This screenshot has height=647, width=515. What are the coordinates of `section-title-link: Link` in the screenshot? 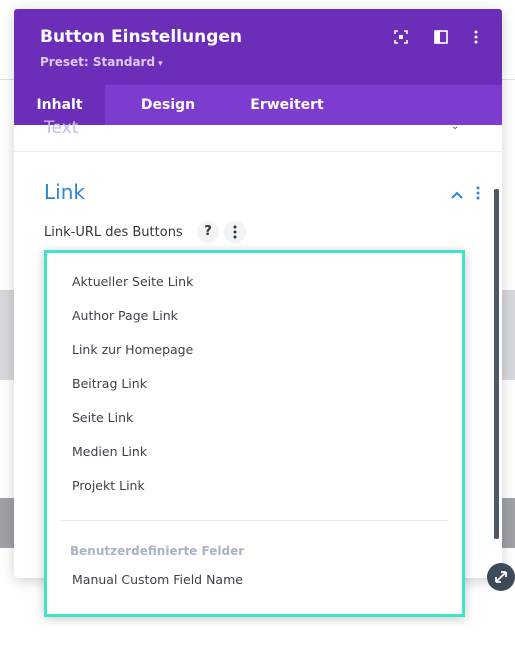 It's located at (64, 192).